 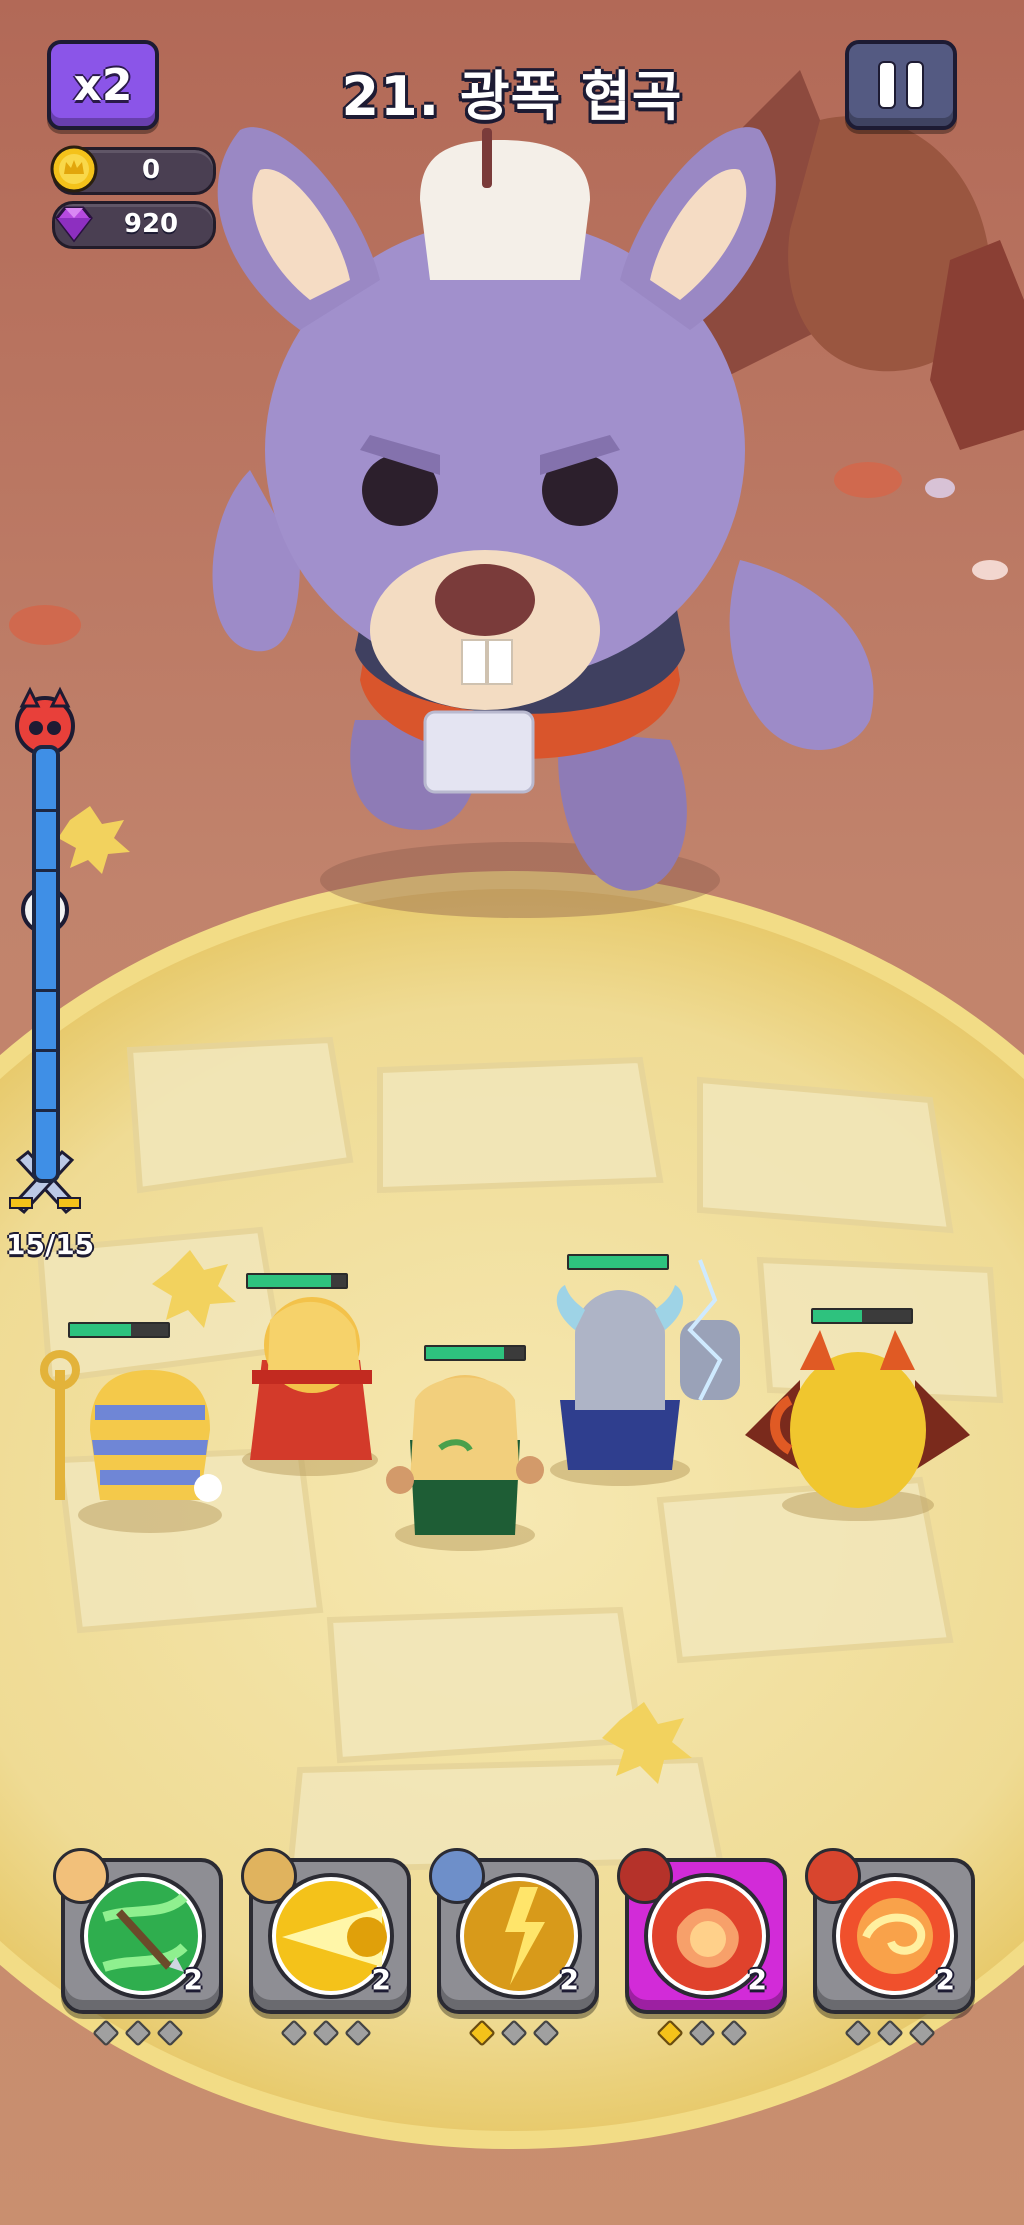 I want to click on red-cape-hp-bar, so click(x=297, y=1281).